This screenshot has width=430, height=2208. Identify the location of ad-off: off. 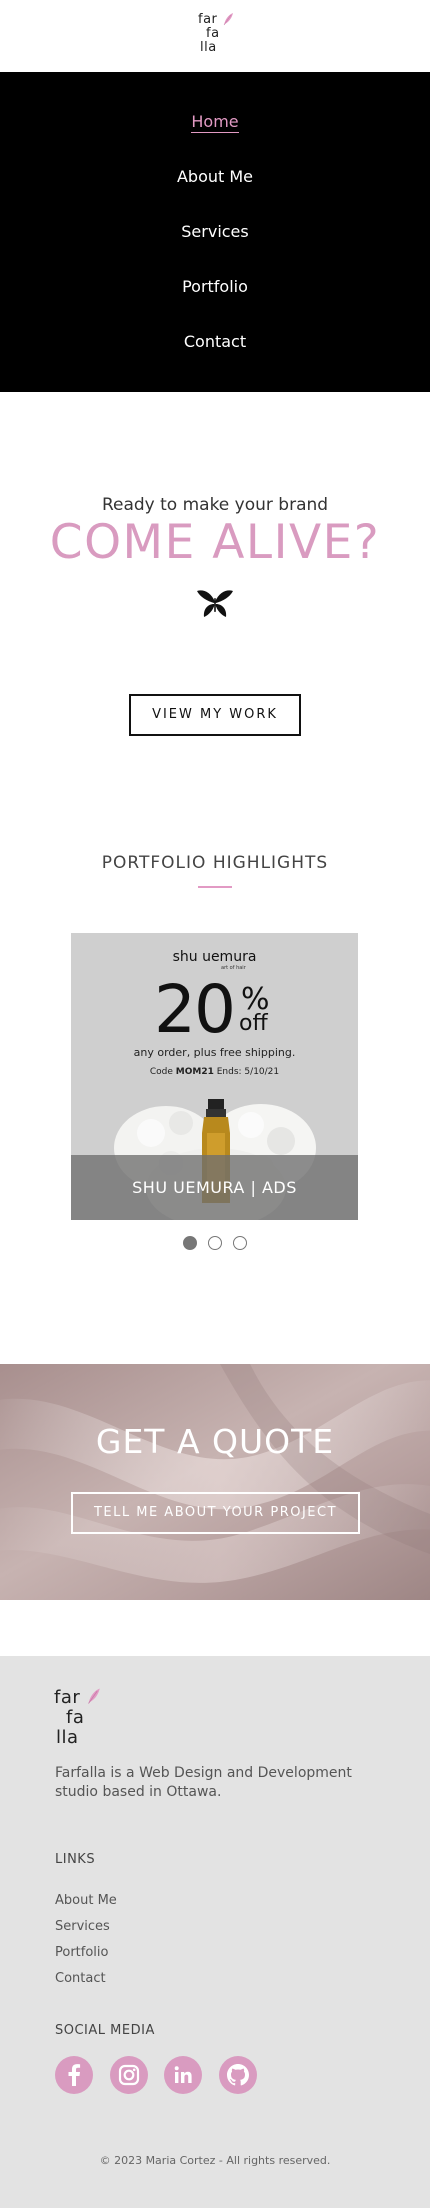
(253, 1023).